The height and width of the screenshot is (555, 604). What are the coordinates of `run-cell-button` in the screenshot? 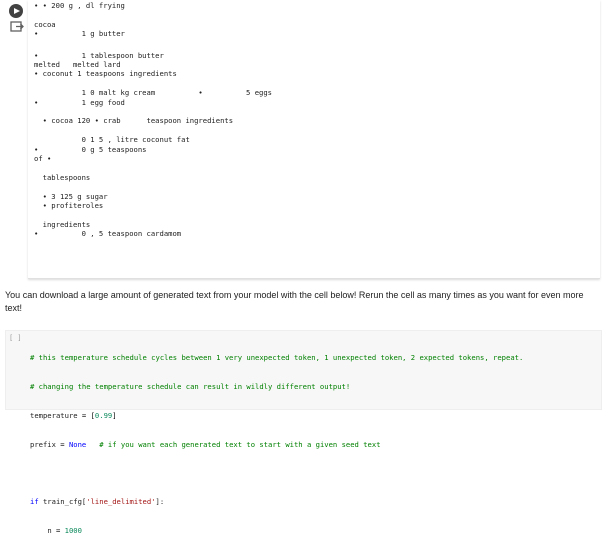 It's located at (16, 11).